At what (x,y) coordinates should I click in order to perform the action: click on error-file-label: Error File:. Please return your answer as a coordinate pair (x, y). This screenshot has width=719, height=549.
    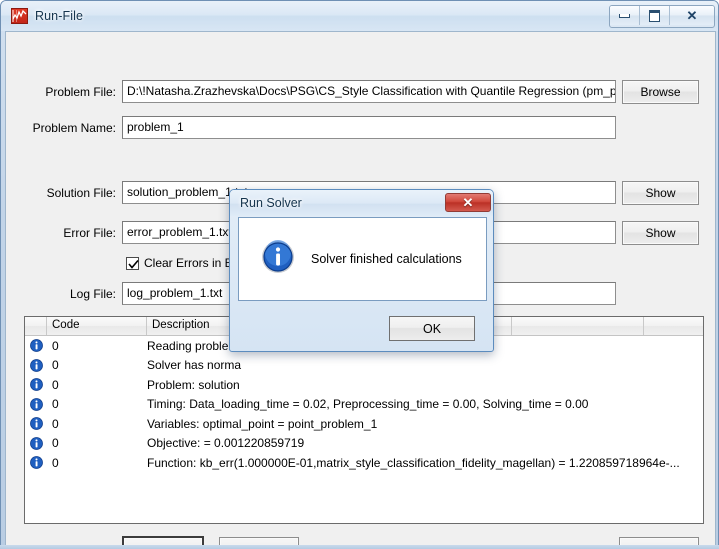
    Looking at the image, I should click on (89, 233).